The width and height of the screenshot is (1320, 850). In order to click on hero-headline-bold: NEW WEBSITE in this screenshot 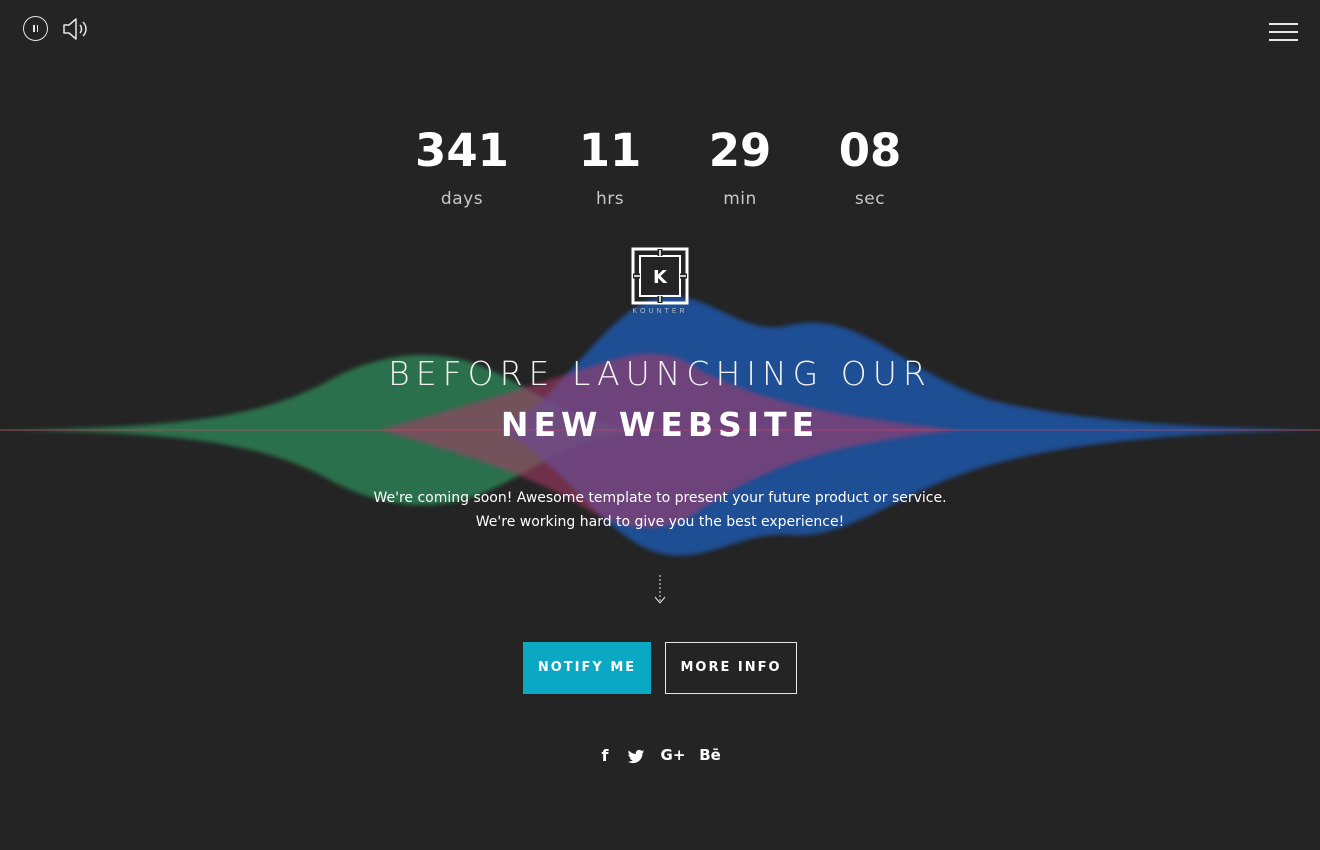, I will do `click(660, 424)`.